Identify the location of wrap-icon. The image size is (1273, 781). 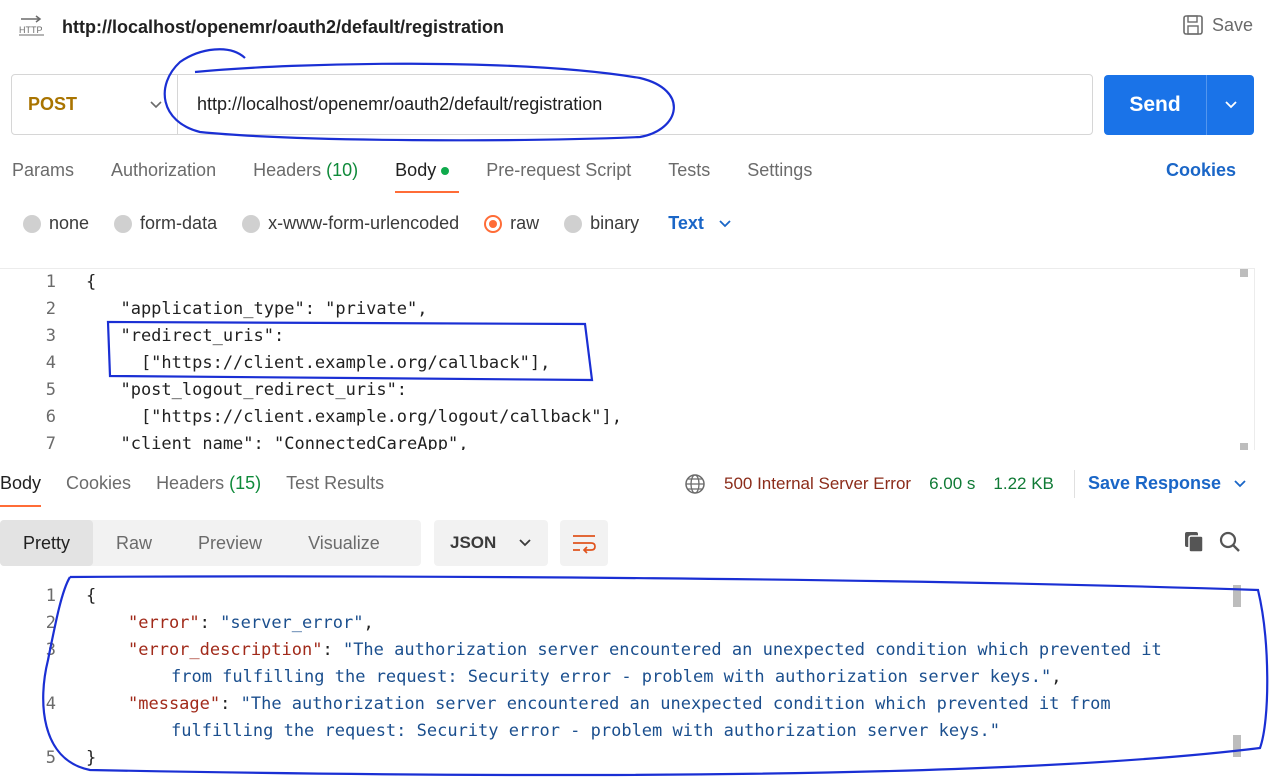
(584, 544).